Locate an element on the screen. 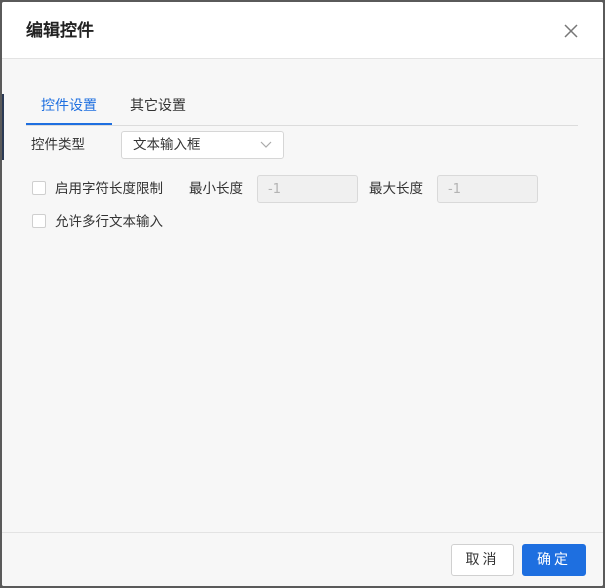 This screenshot has height=588, width=605. control-type-label: 控件类型 is located at coordinates (58, 145).